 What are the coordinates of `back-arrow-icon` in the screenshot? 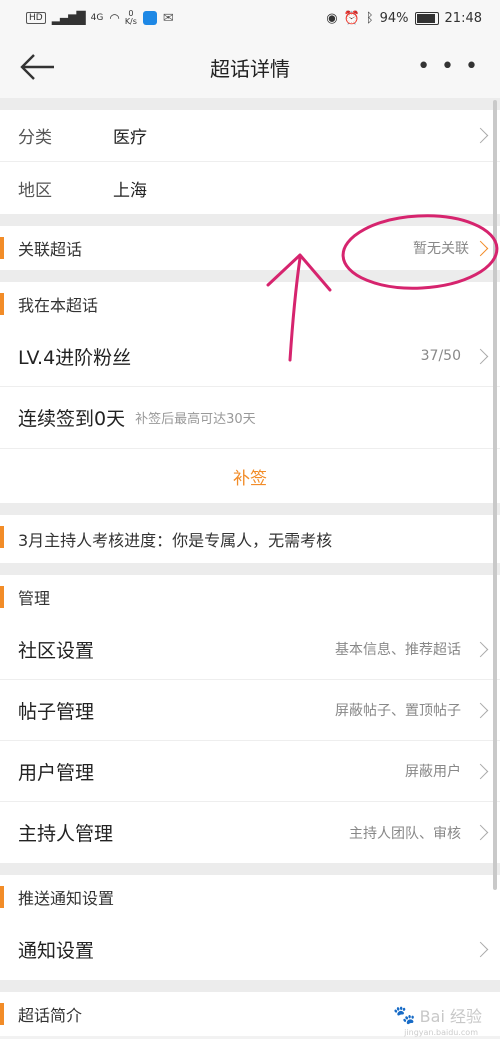 It's located at (38, 67).